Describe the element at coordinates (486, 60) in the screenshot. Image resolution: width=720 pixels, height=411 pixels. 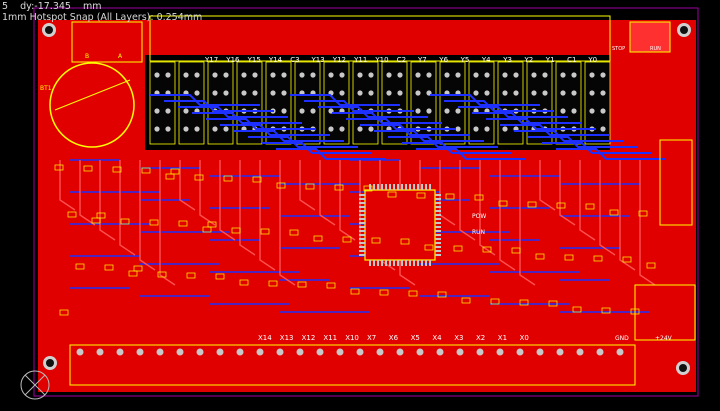
I see `output-label: Y4` at that location.